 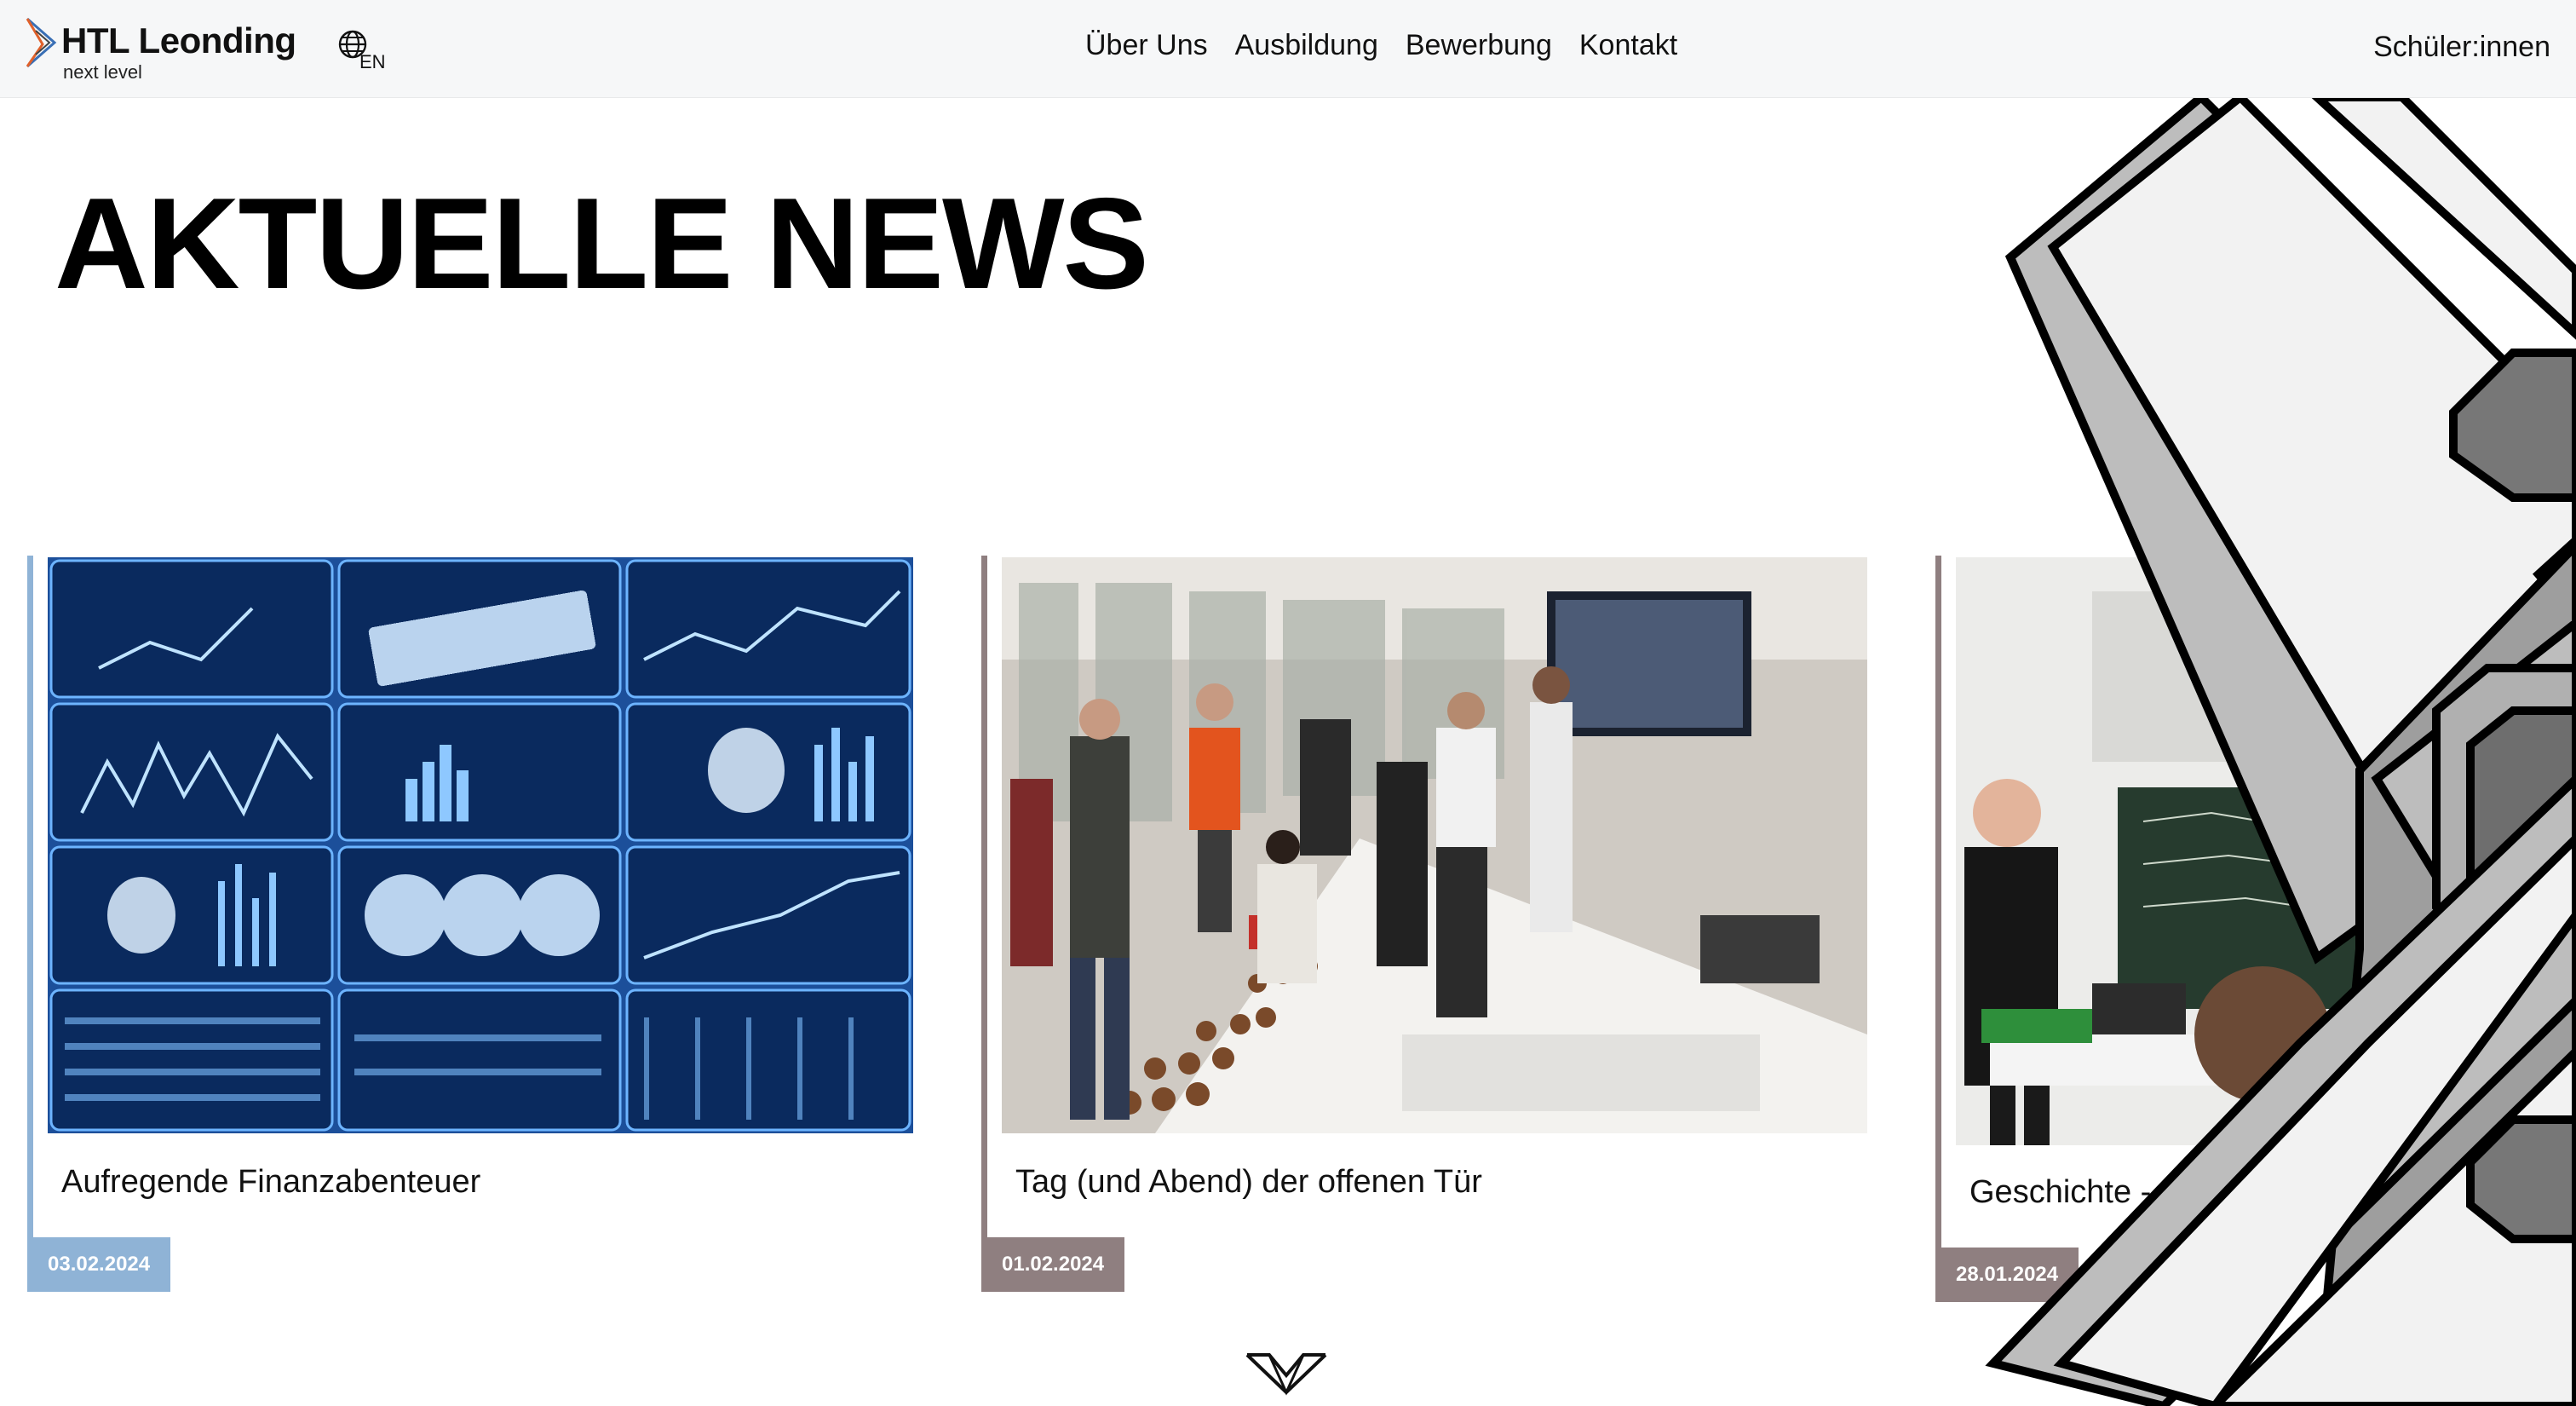 I want to click on language-code: EN, so click(x=372, y=62).